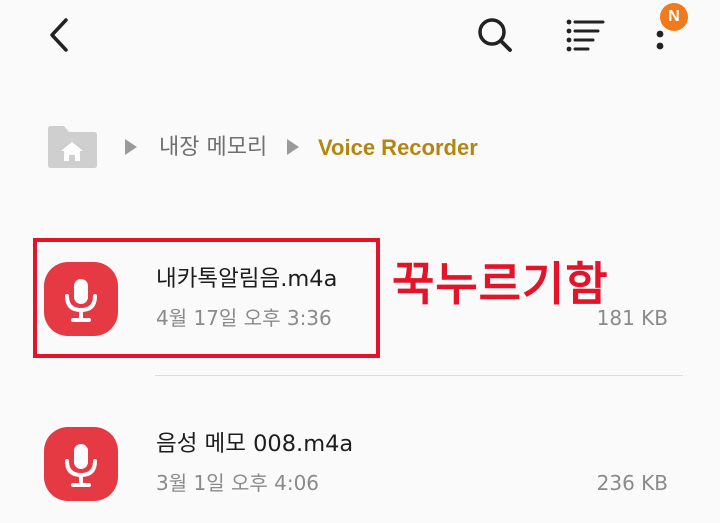  I want to click on search-icon, so click(495, 35).